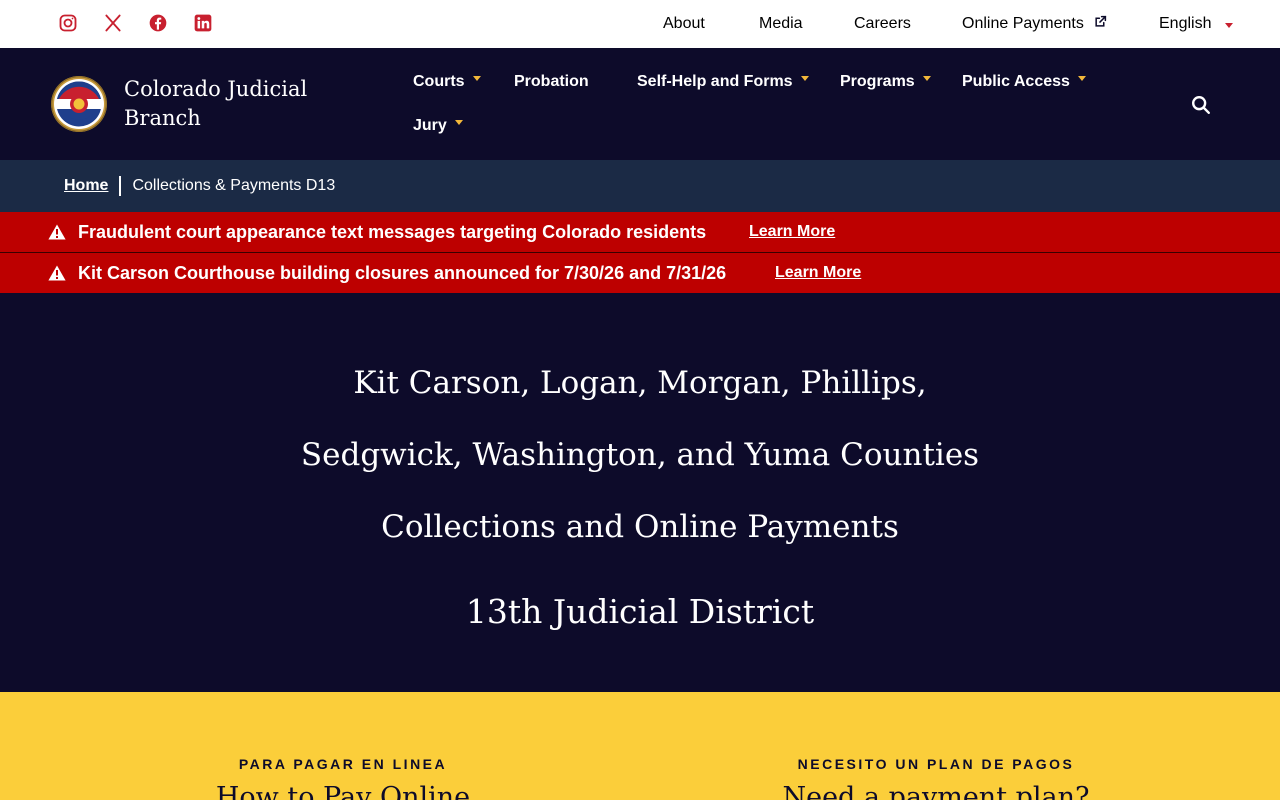 Image resolution: width=1280 pixels, height=800 pixels. What do you see at coordinates (936, 764) in the screenshot?
I see `payment-plan-kicker: NECESITO UN PLAN DE PAGOS` at bounding box center [936, 764].